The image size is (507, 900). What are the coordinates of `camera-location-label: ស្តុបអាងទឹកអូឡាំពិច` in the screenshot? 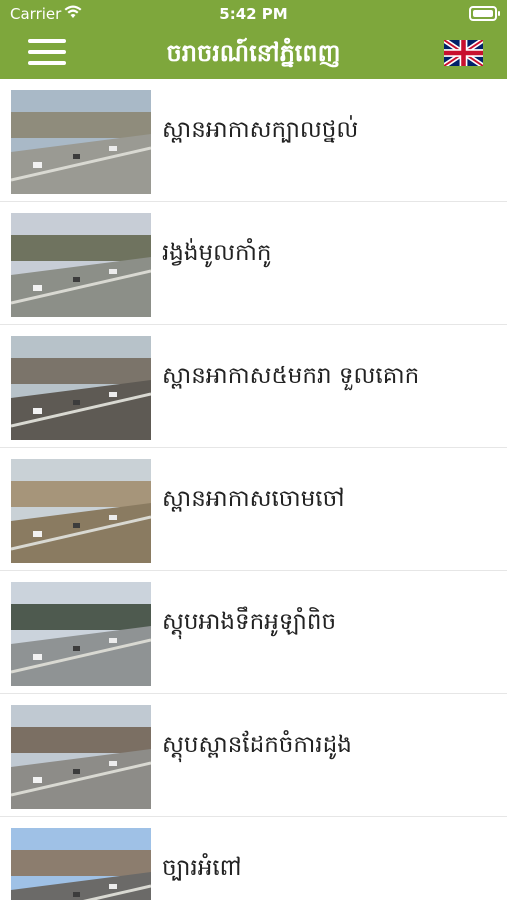 It's located at (249, 622).